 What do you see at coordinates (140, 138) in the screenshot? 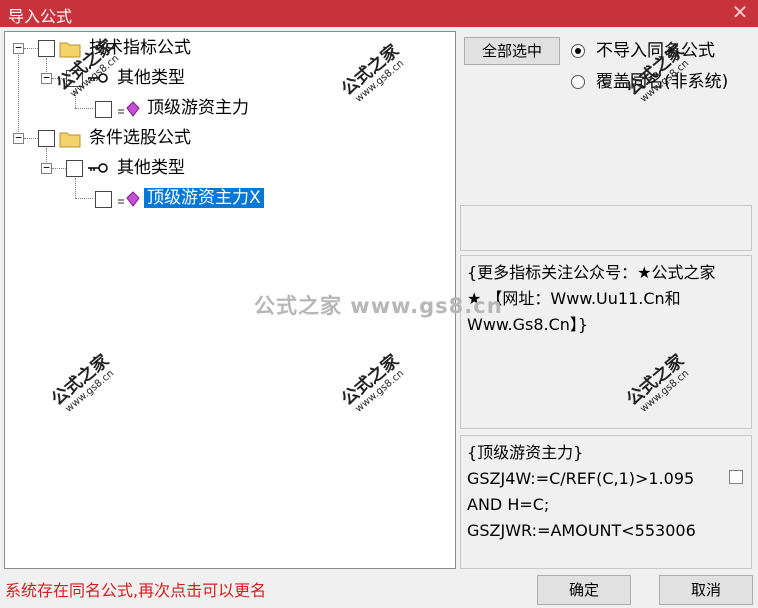
I see `tree-node-label: 条件选股公式` at bounding box center [140, 138].